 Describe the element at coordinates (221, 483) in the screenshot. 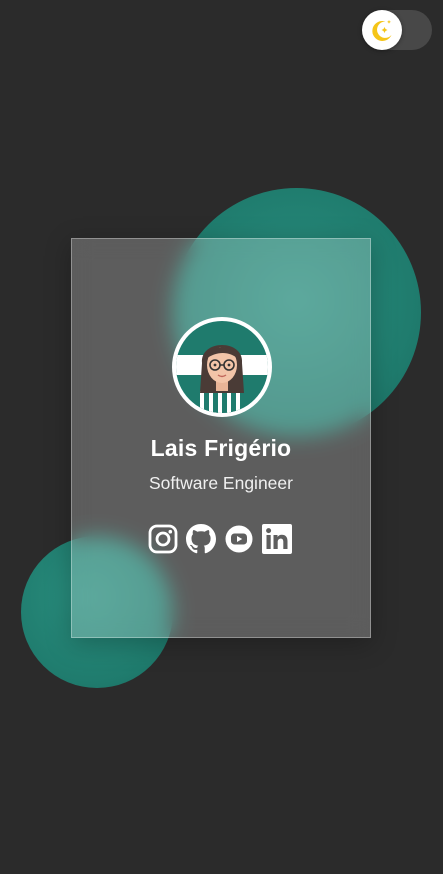

I see `profile-title: Software Engineer` at that location.